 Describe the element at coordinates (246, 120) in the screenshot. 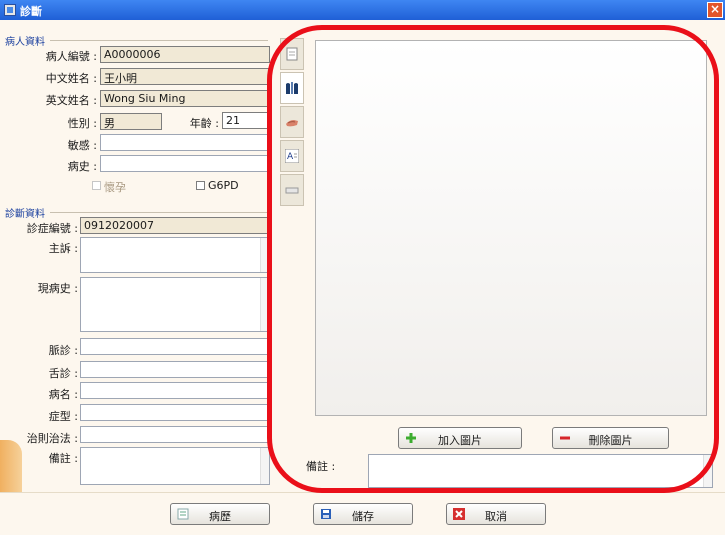

I see `age-field: 21` at that location.